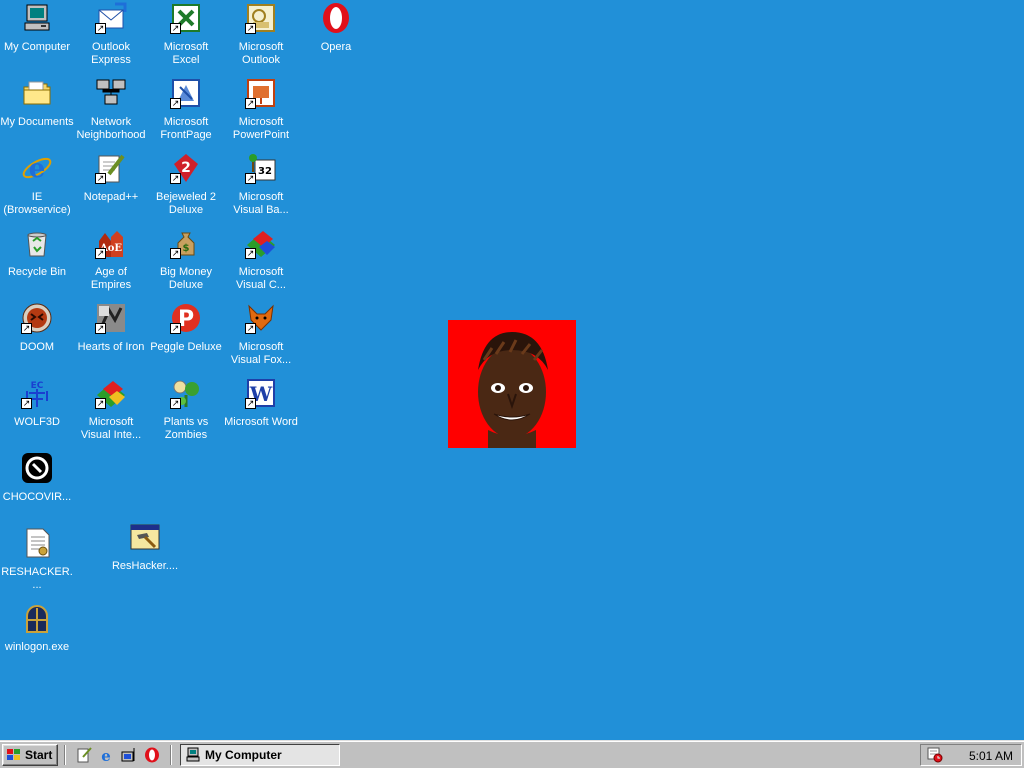 The image size is (1024, 768). What do you see at coordinates (512, 754) in the screenshot?
I see `taskbar: Start e My Computer 5:01 AM` at bounding box center [512, 754].